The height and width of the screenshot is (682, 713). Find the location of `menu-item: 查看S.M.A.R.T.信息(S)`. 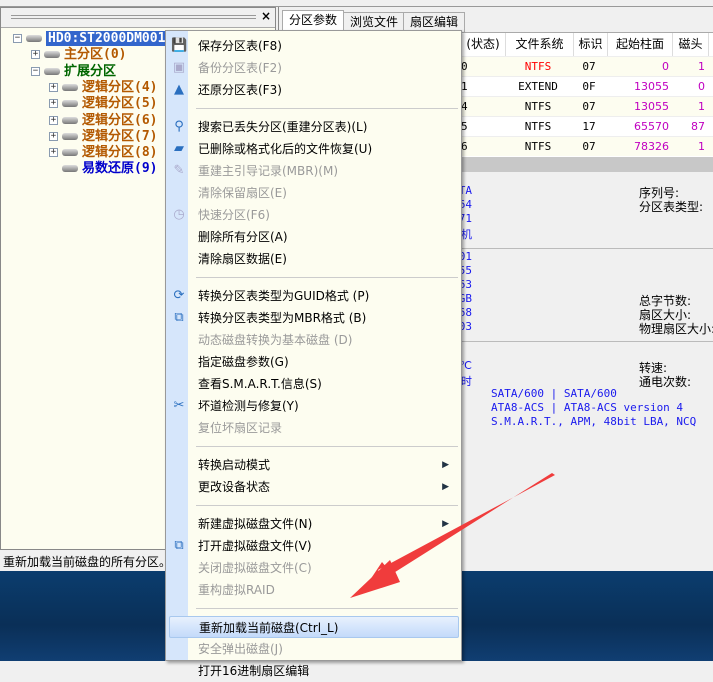

menu-item: 查看S.M.A.R.T.信息(S) is located at coordinates (314, 384).